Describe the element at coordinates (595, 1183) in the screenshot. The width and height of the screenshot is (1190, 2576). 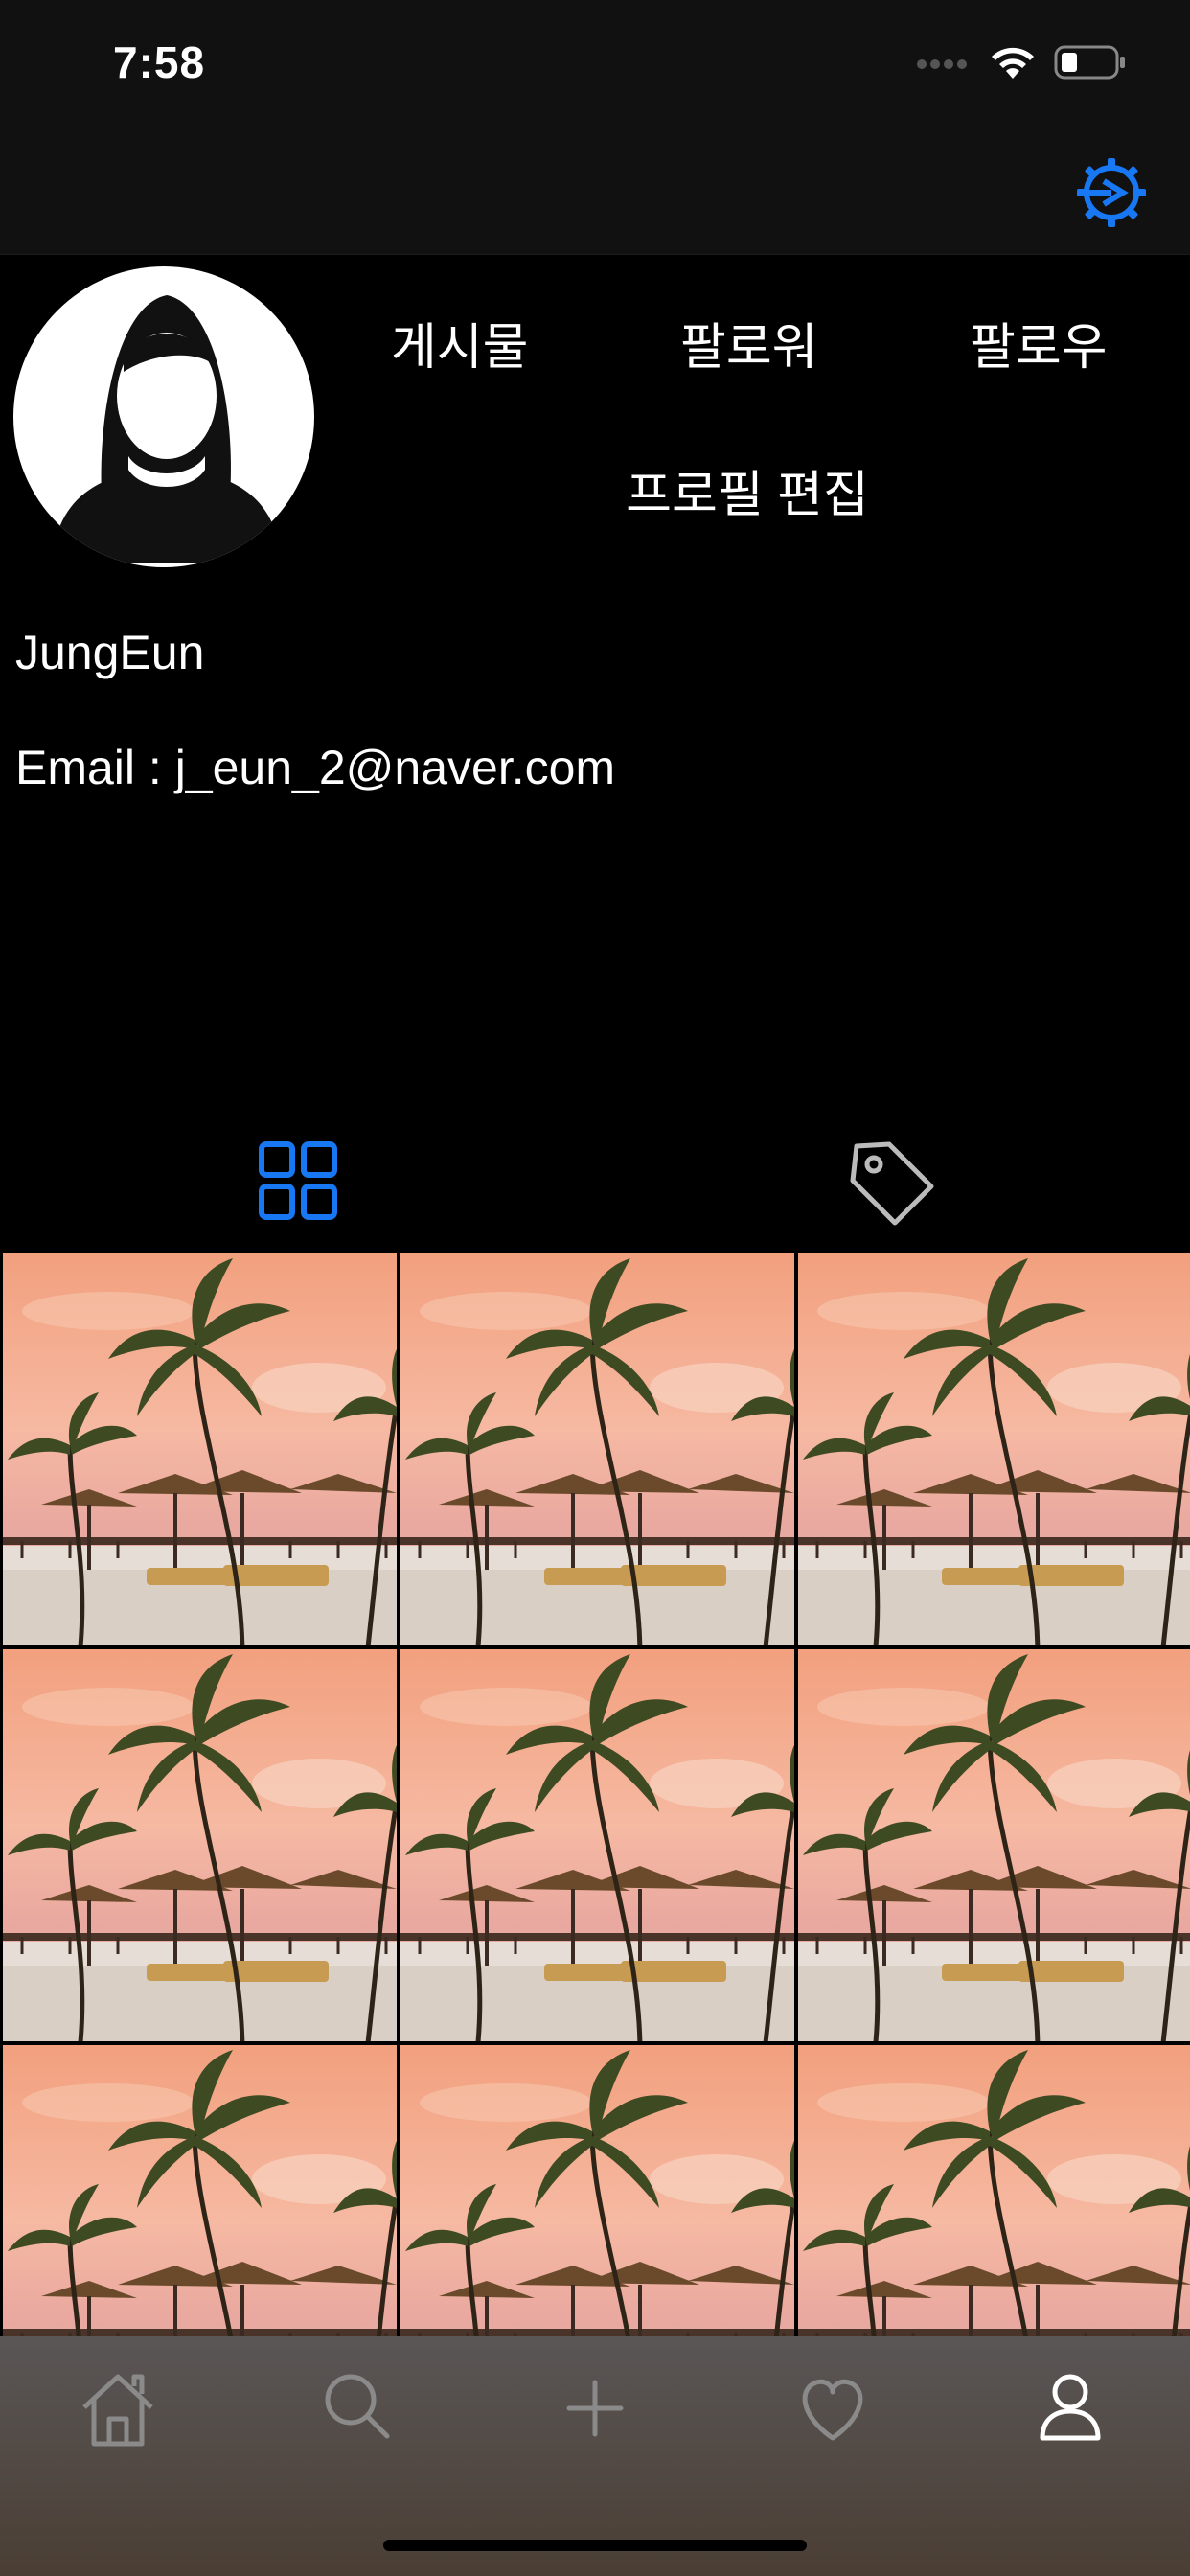
I see `content-tabs` at that location.